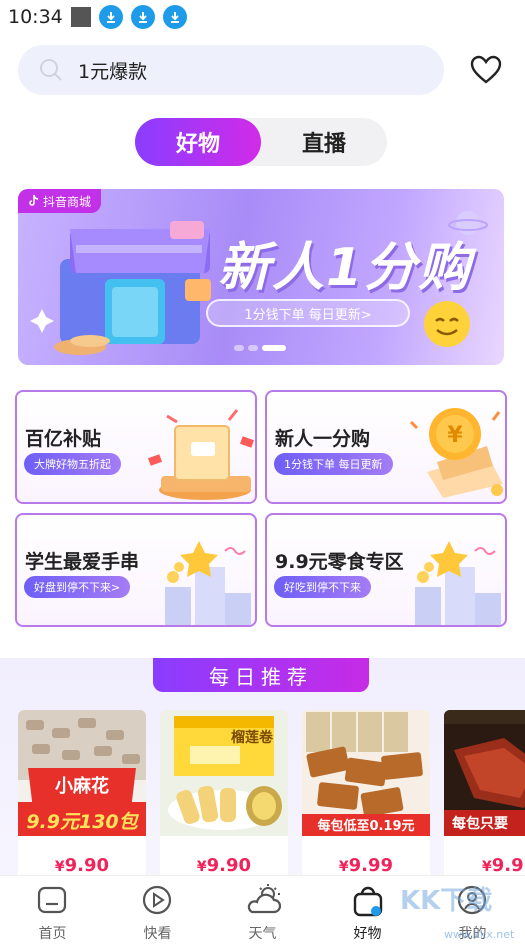 Image resolution: width=525 pixels, height=944 pixels. What do you see at coordinates (52, 934) in the screenshot?
I see `nav-label: 首页` at bounding box center [52, 934].